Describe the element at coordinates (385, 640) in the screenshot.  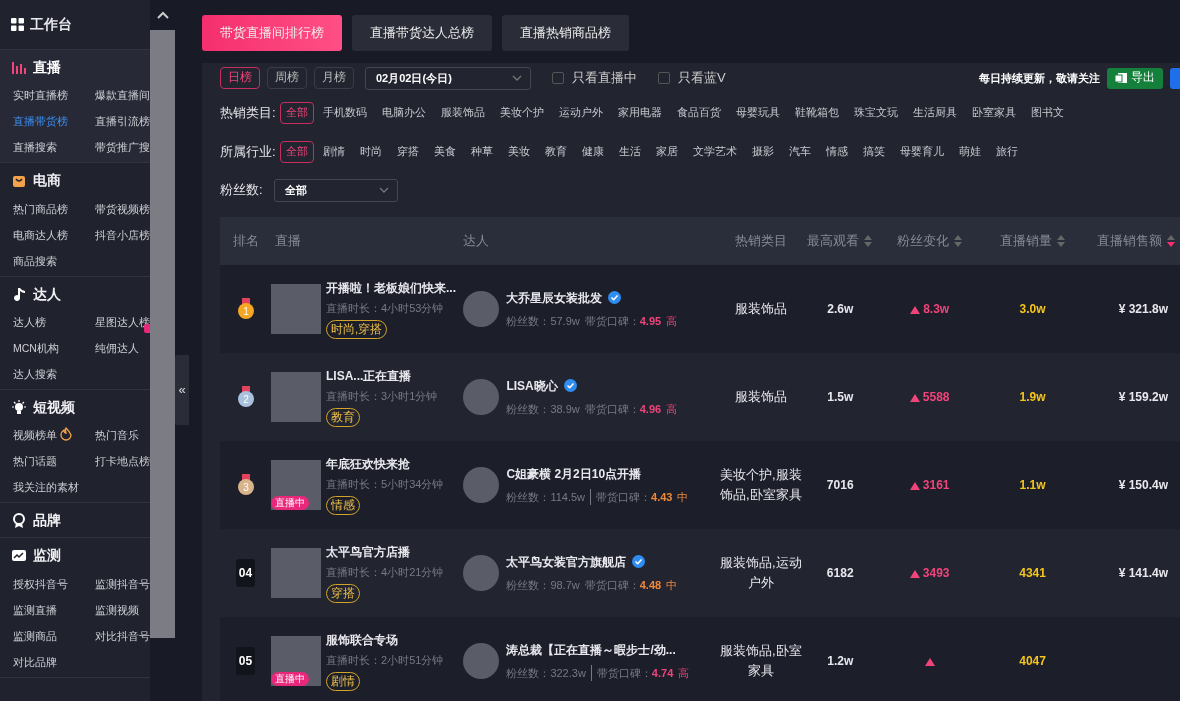
I see `live-title: 服饰联合专场` at that location.